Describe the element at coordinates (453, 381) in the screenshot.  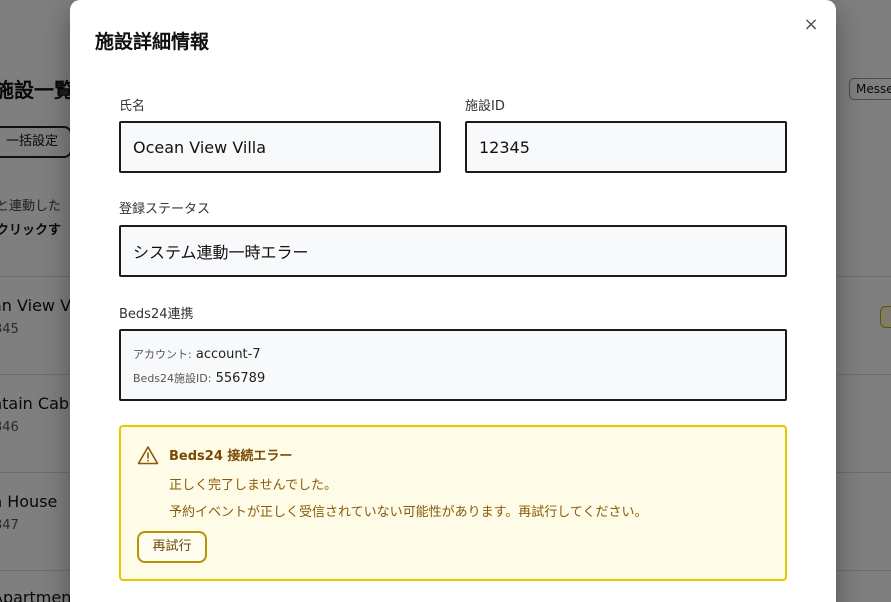
I see `beds24-property-row: Beds24施設ID: 556789` at that location.